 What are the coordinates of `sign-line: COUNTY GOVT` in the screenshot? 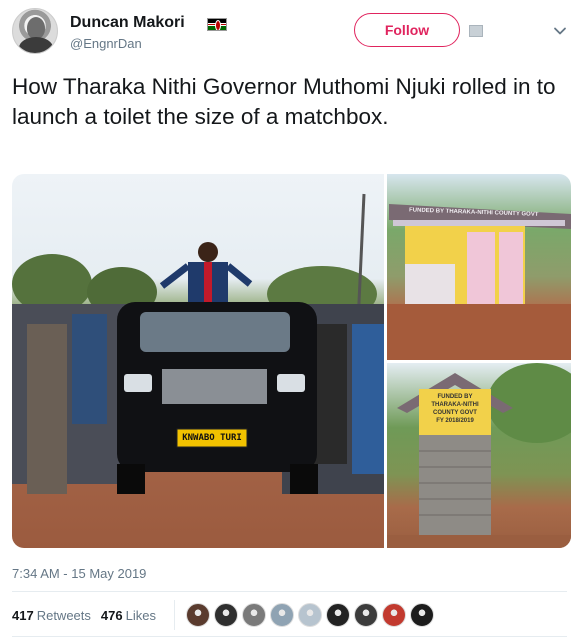 It's located at (455, 413).